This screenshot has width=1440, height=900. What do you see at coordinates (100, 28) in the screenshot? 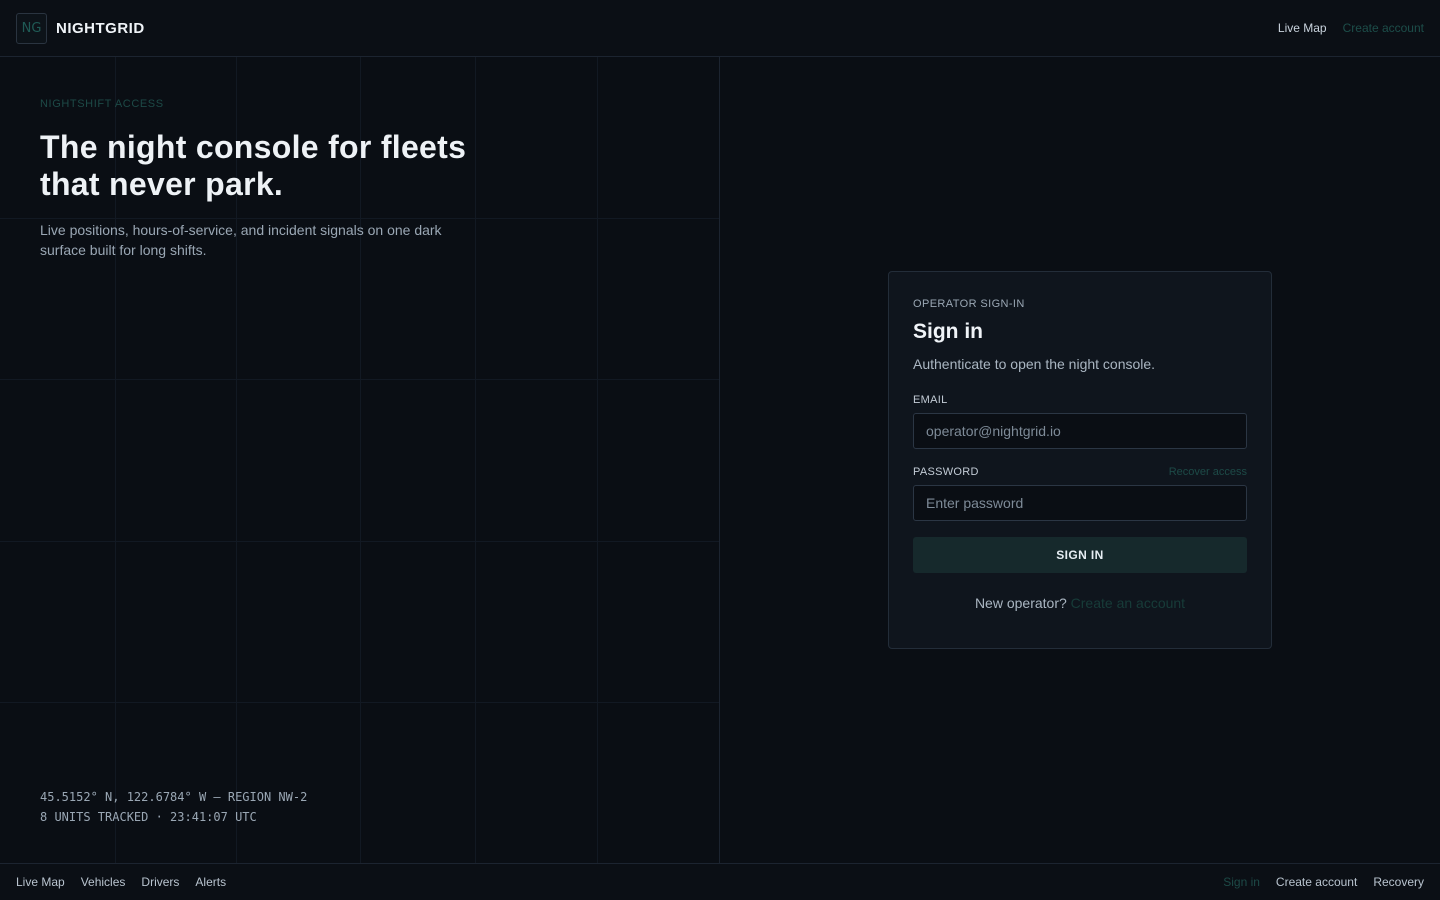
I see `brand-name: NIGHTGRID` at bounding box center [100, 28].